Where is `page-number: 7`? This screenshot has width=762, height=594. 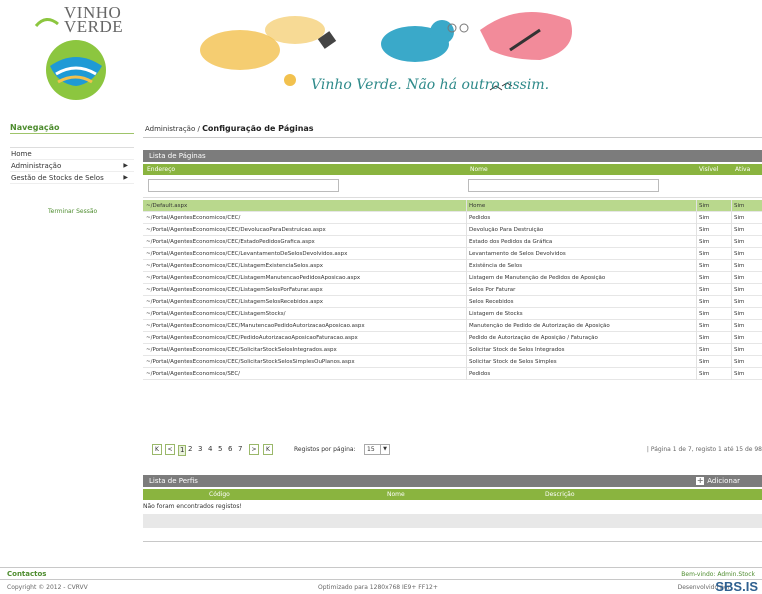 page-number: 7 is located at coordinates (240, 449).